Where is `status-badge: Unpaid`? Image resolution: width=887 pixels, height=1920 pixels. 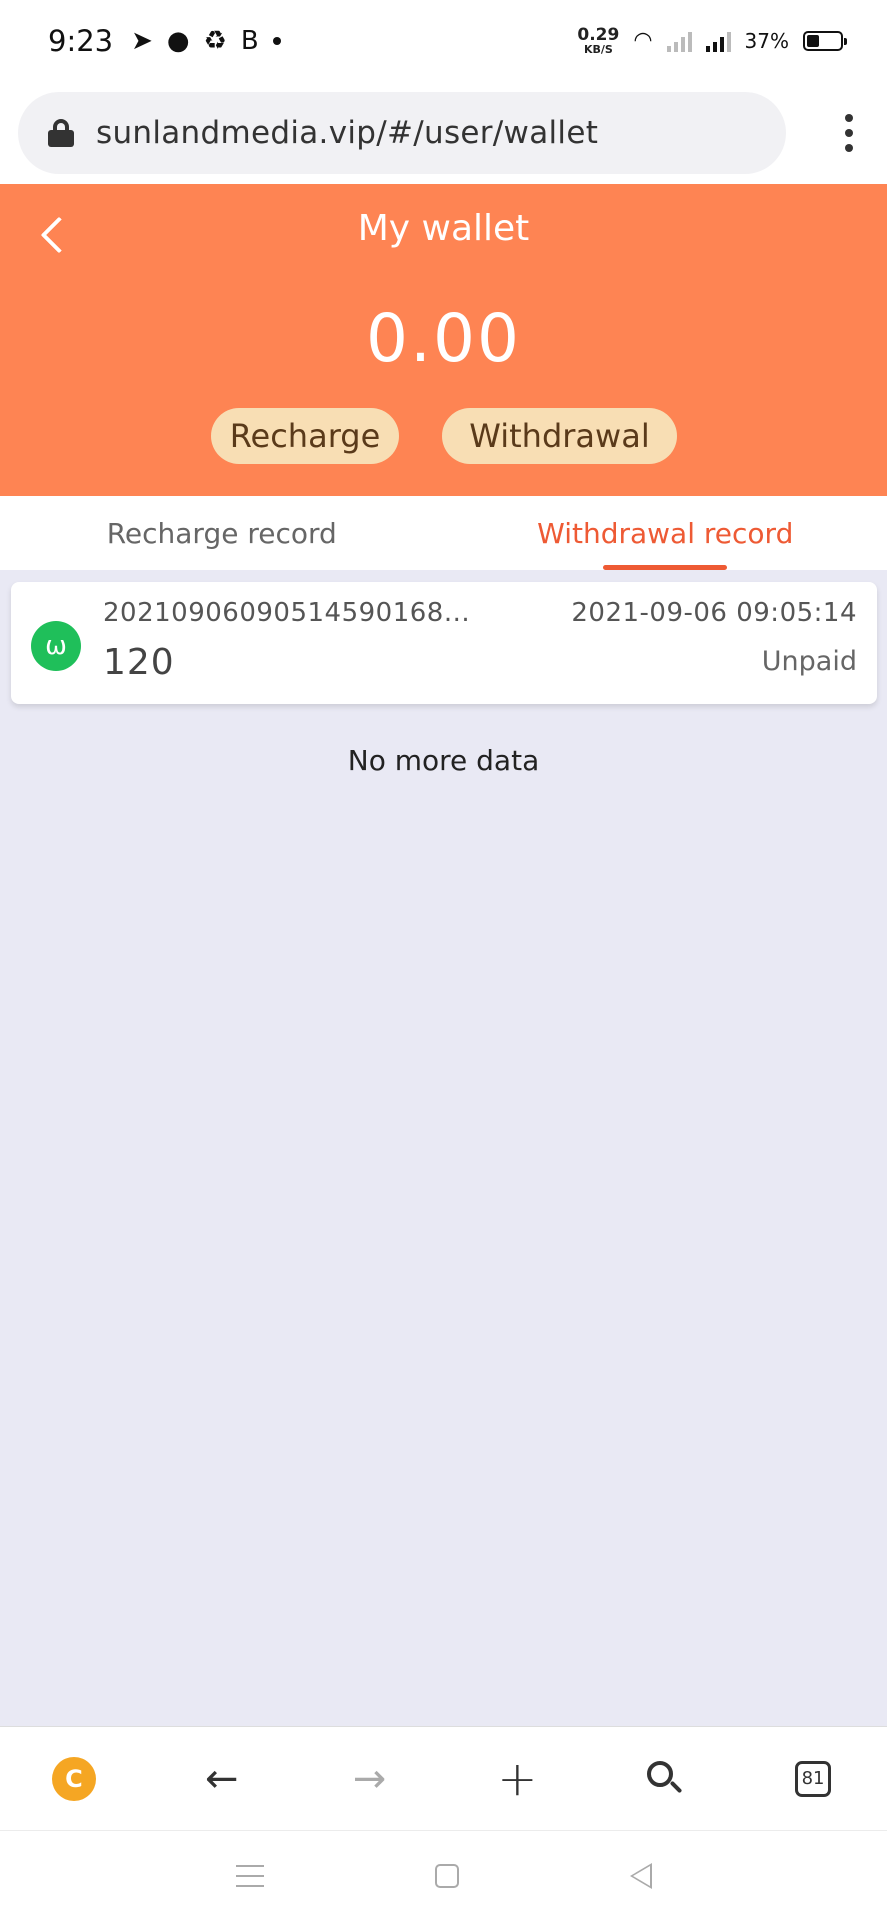 status-badge: Unpaid is located at coordinates (809, 661).